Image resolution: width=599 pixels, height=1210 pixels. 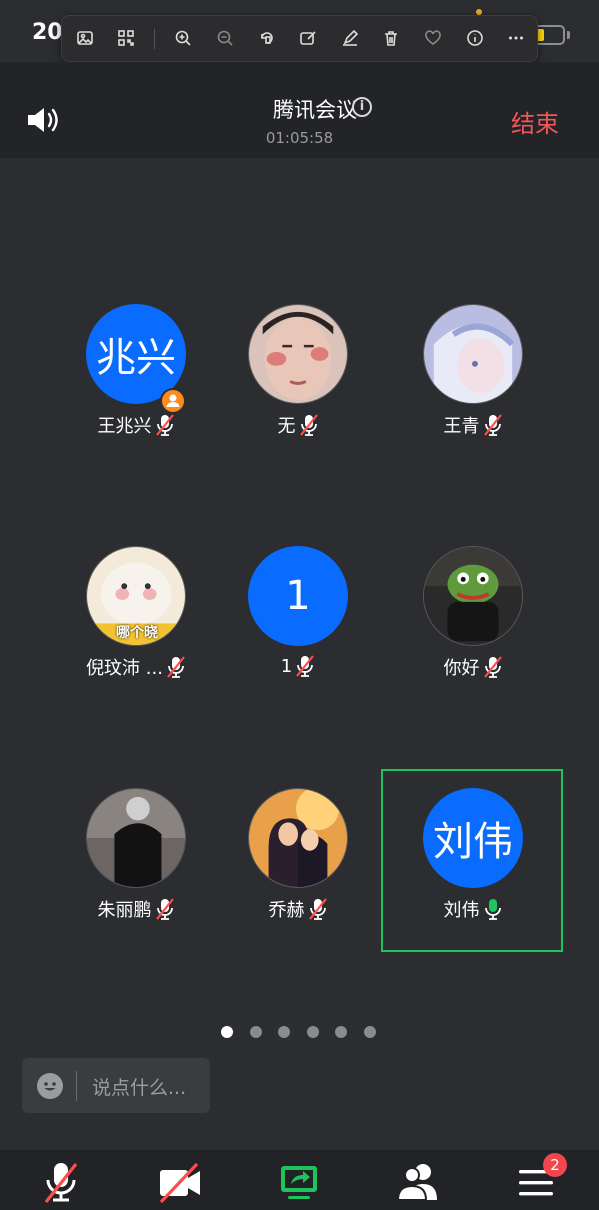 What do you see at coordinates (433, 38) in the screenshot?
I see `favorite-heart-icon` at bounding box center [433, 38].